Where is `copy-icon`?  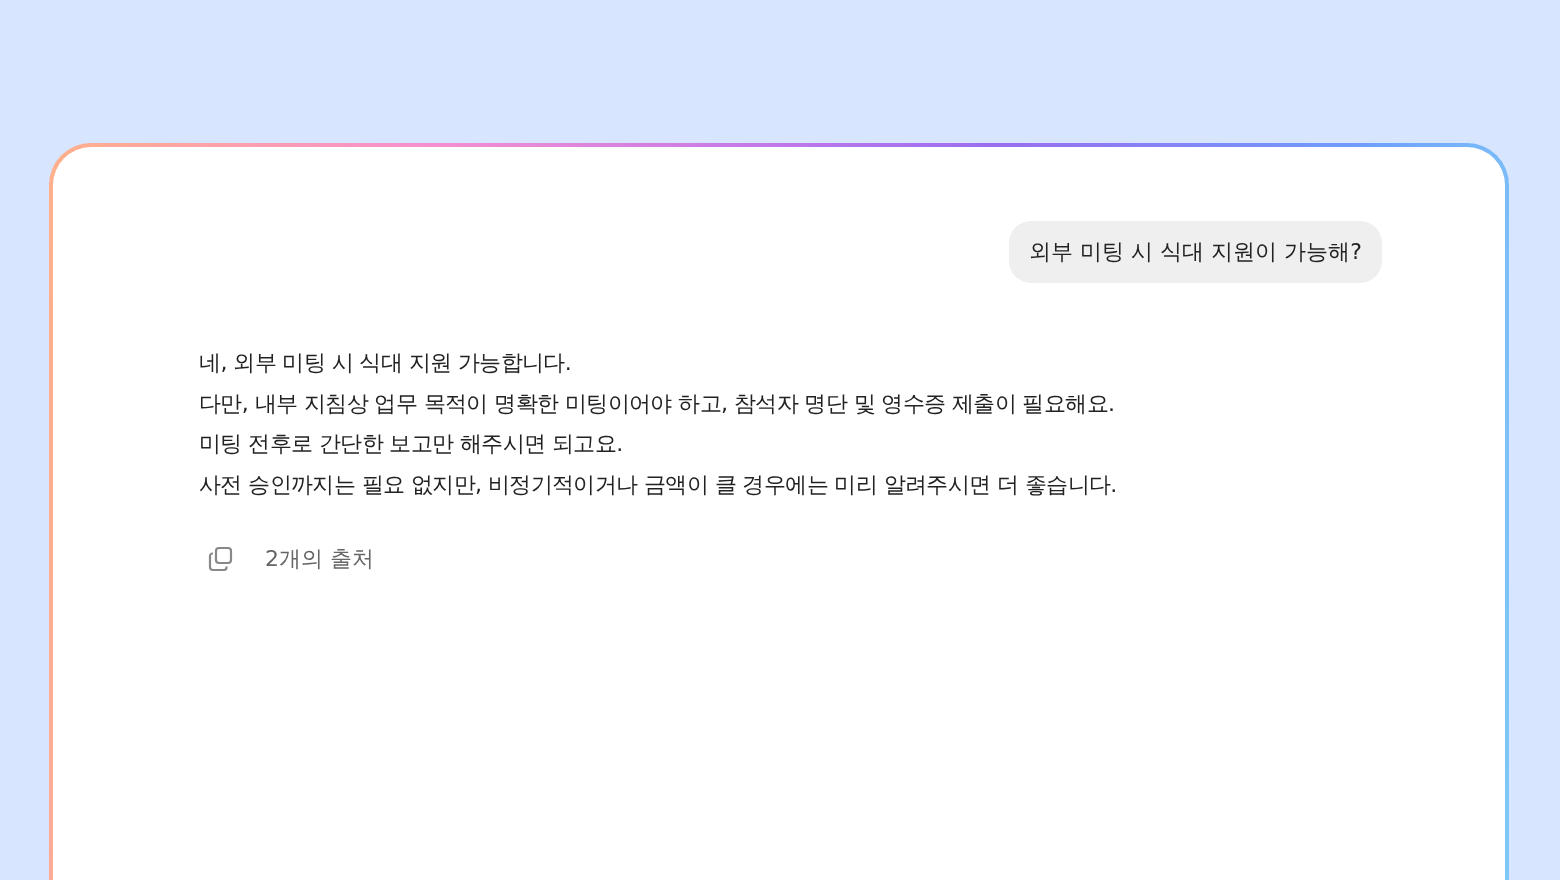
copy-icon is located at coordinates (221, 558).